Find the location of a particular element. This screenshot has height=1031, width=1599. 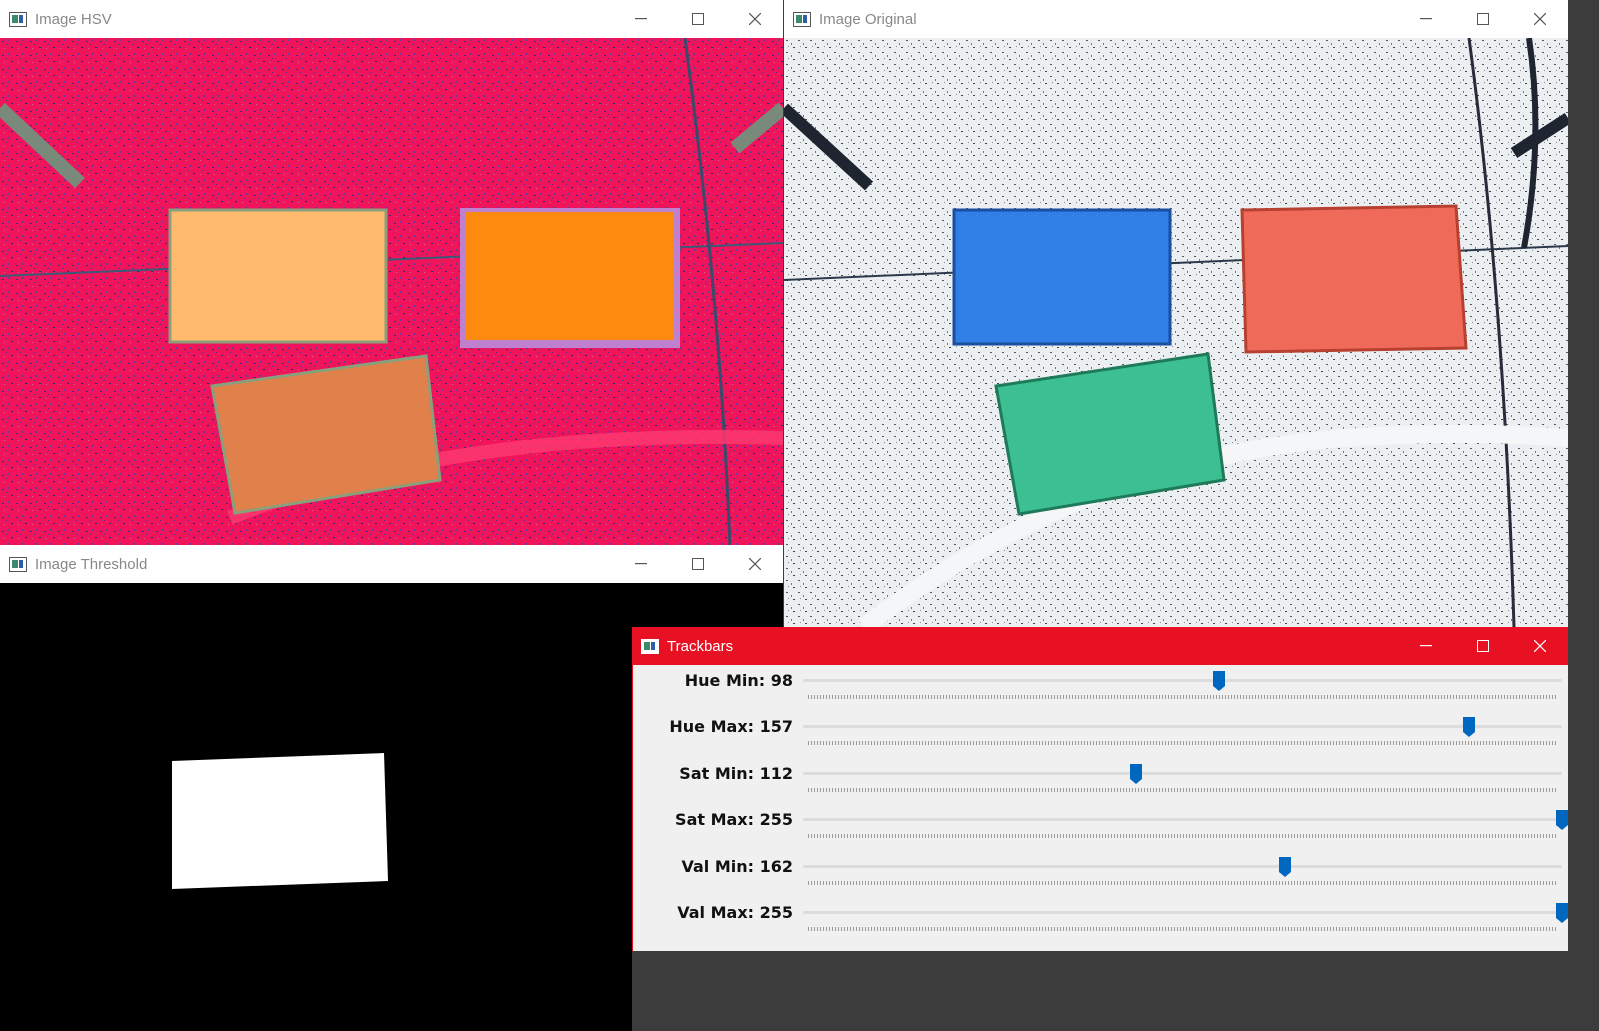

trackbar-label: Hue Max: 157 is located at coordinates (731, 726).